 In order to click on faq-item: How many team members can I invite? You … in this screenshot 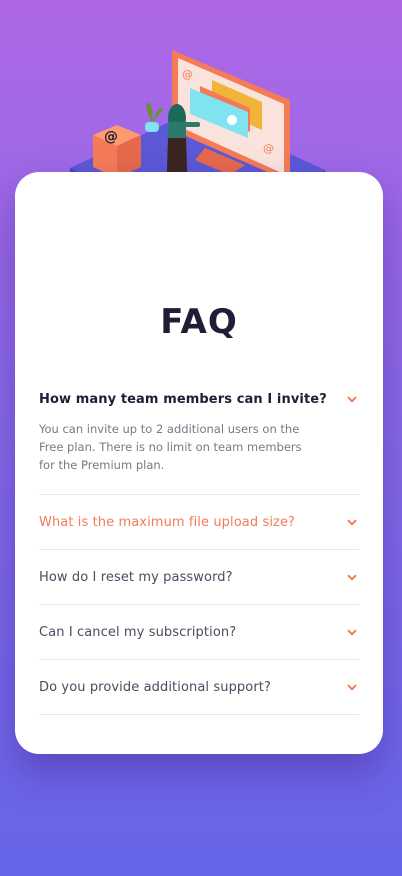, I will do `click(199, 436)`.